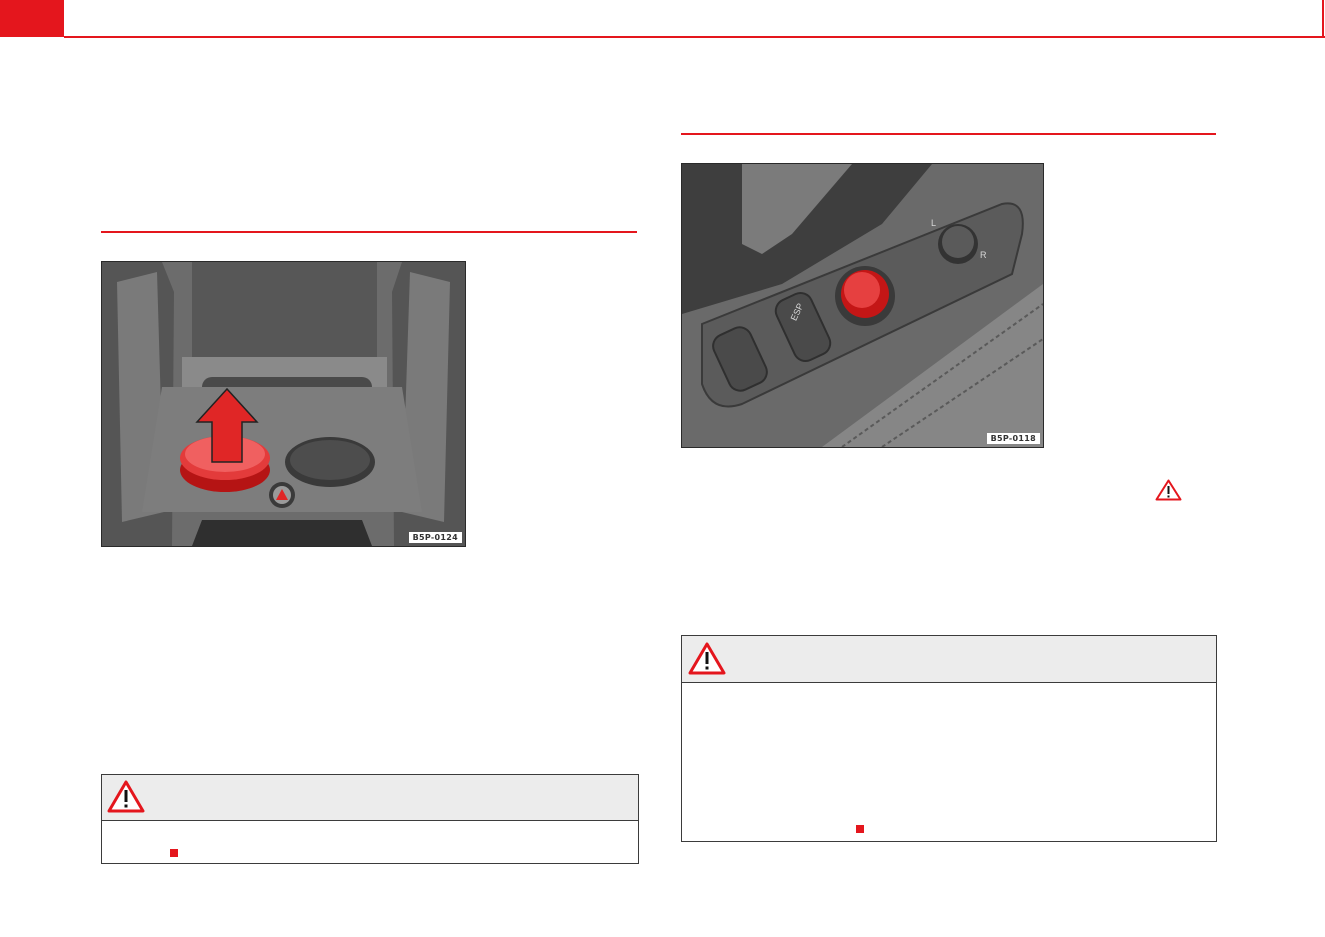  I want to click on figure-code: B5P-0124, so click(435, 537).